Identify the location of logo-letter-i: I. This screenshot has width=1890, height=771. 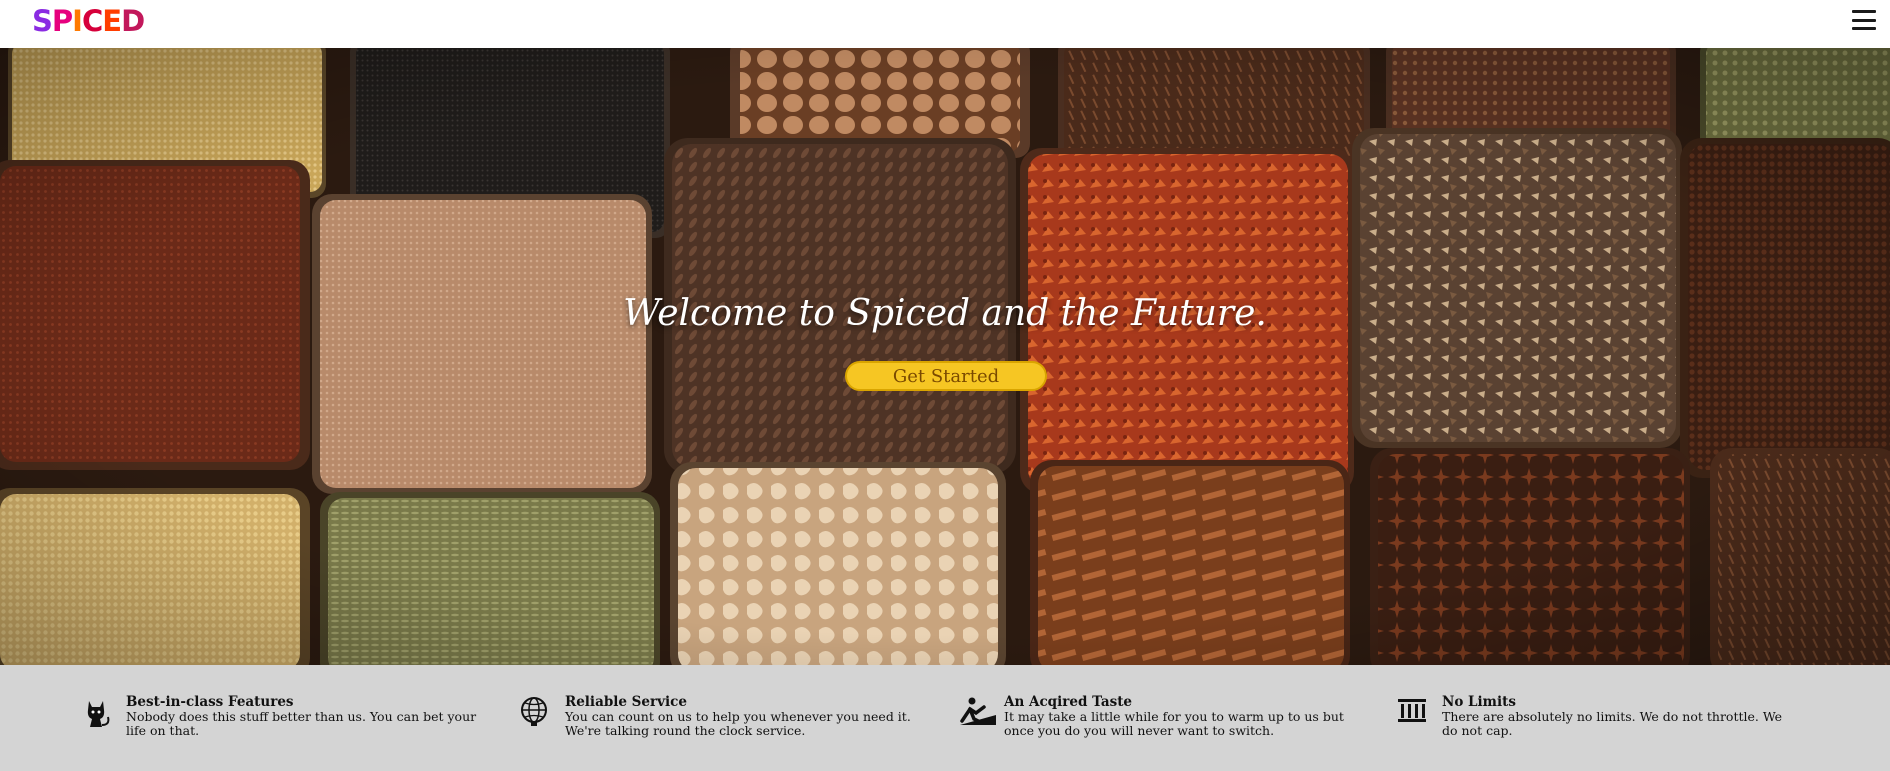
(77, 21).